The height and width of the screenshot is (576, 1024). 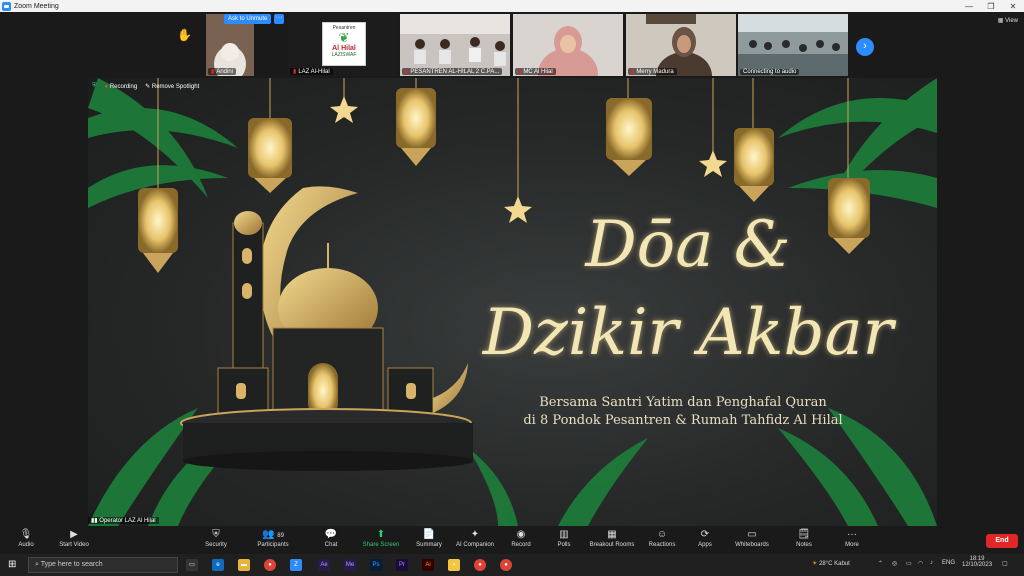 What do you see at coordinates (612, 534) in the screenshot?
I see `breakout-rooms-icon: ▦` at bounding box center [612, 534].